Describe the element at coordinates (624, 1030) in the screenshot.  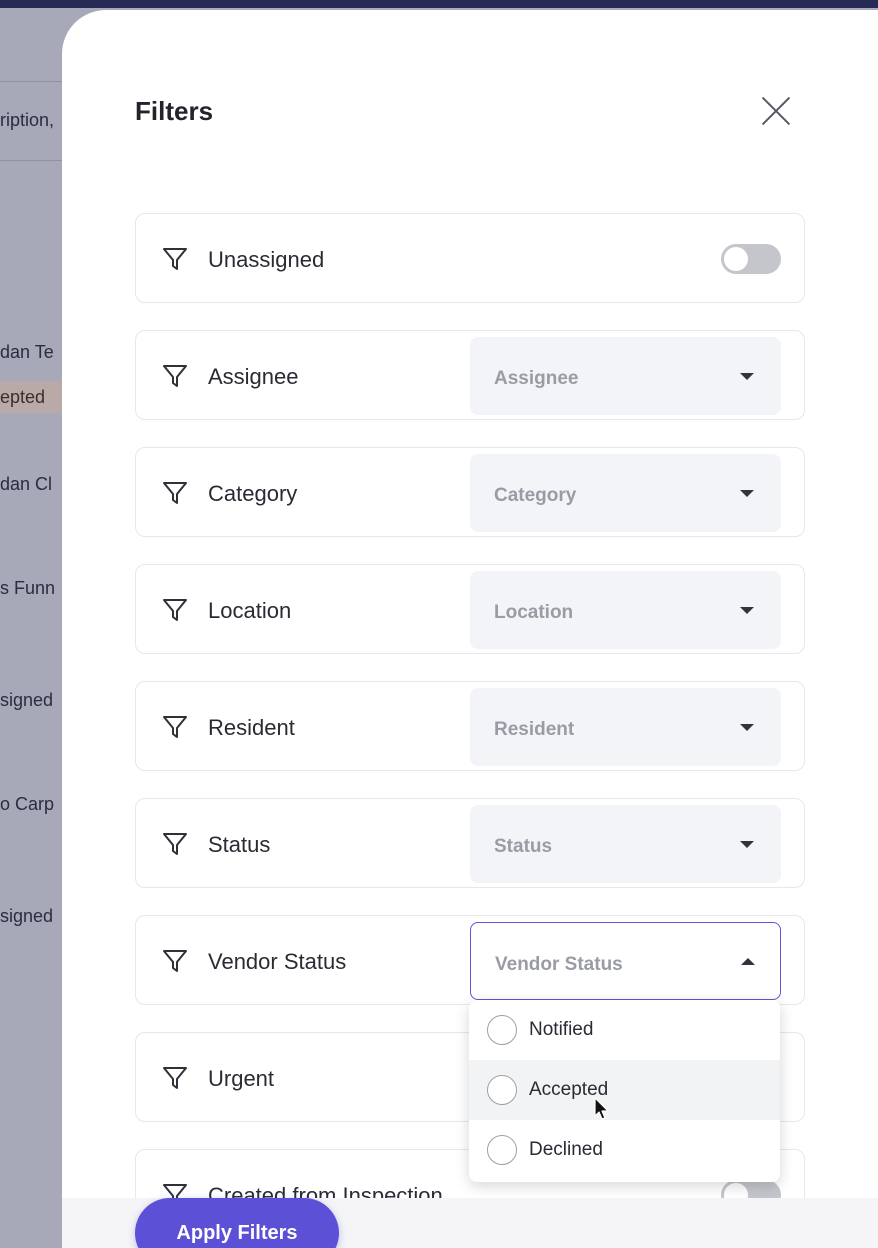
I see `option-notified: Notified` at that location.